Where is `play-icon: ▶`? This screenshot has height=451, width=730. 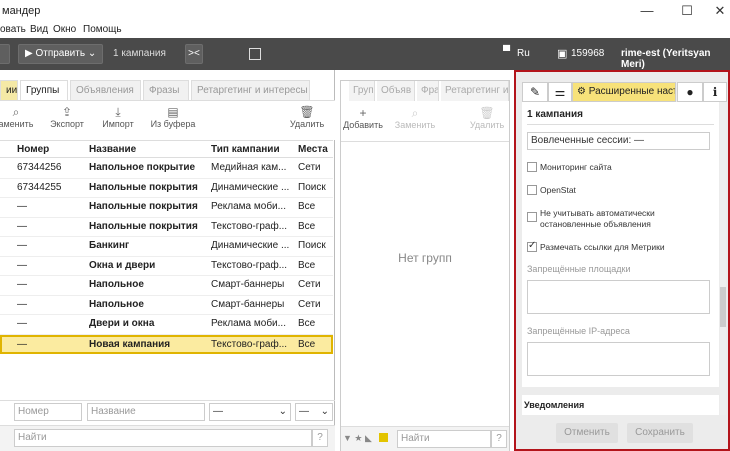 play-icon: ▶ is located at coordinates (30, 53).